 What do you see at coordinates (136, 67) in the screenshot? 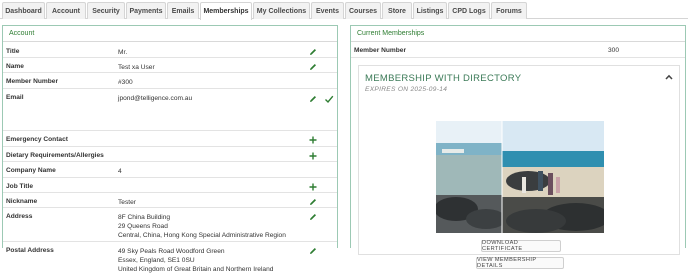
I see `row-value: Test xa User` at bounding box center [136, 67].